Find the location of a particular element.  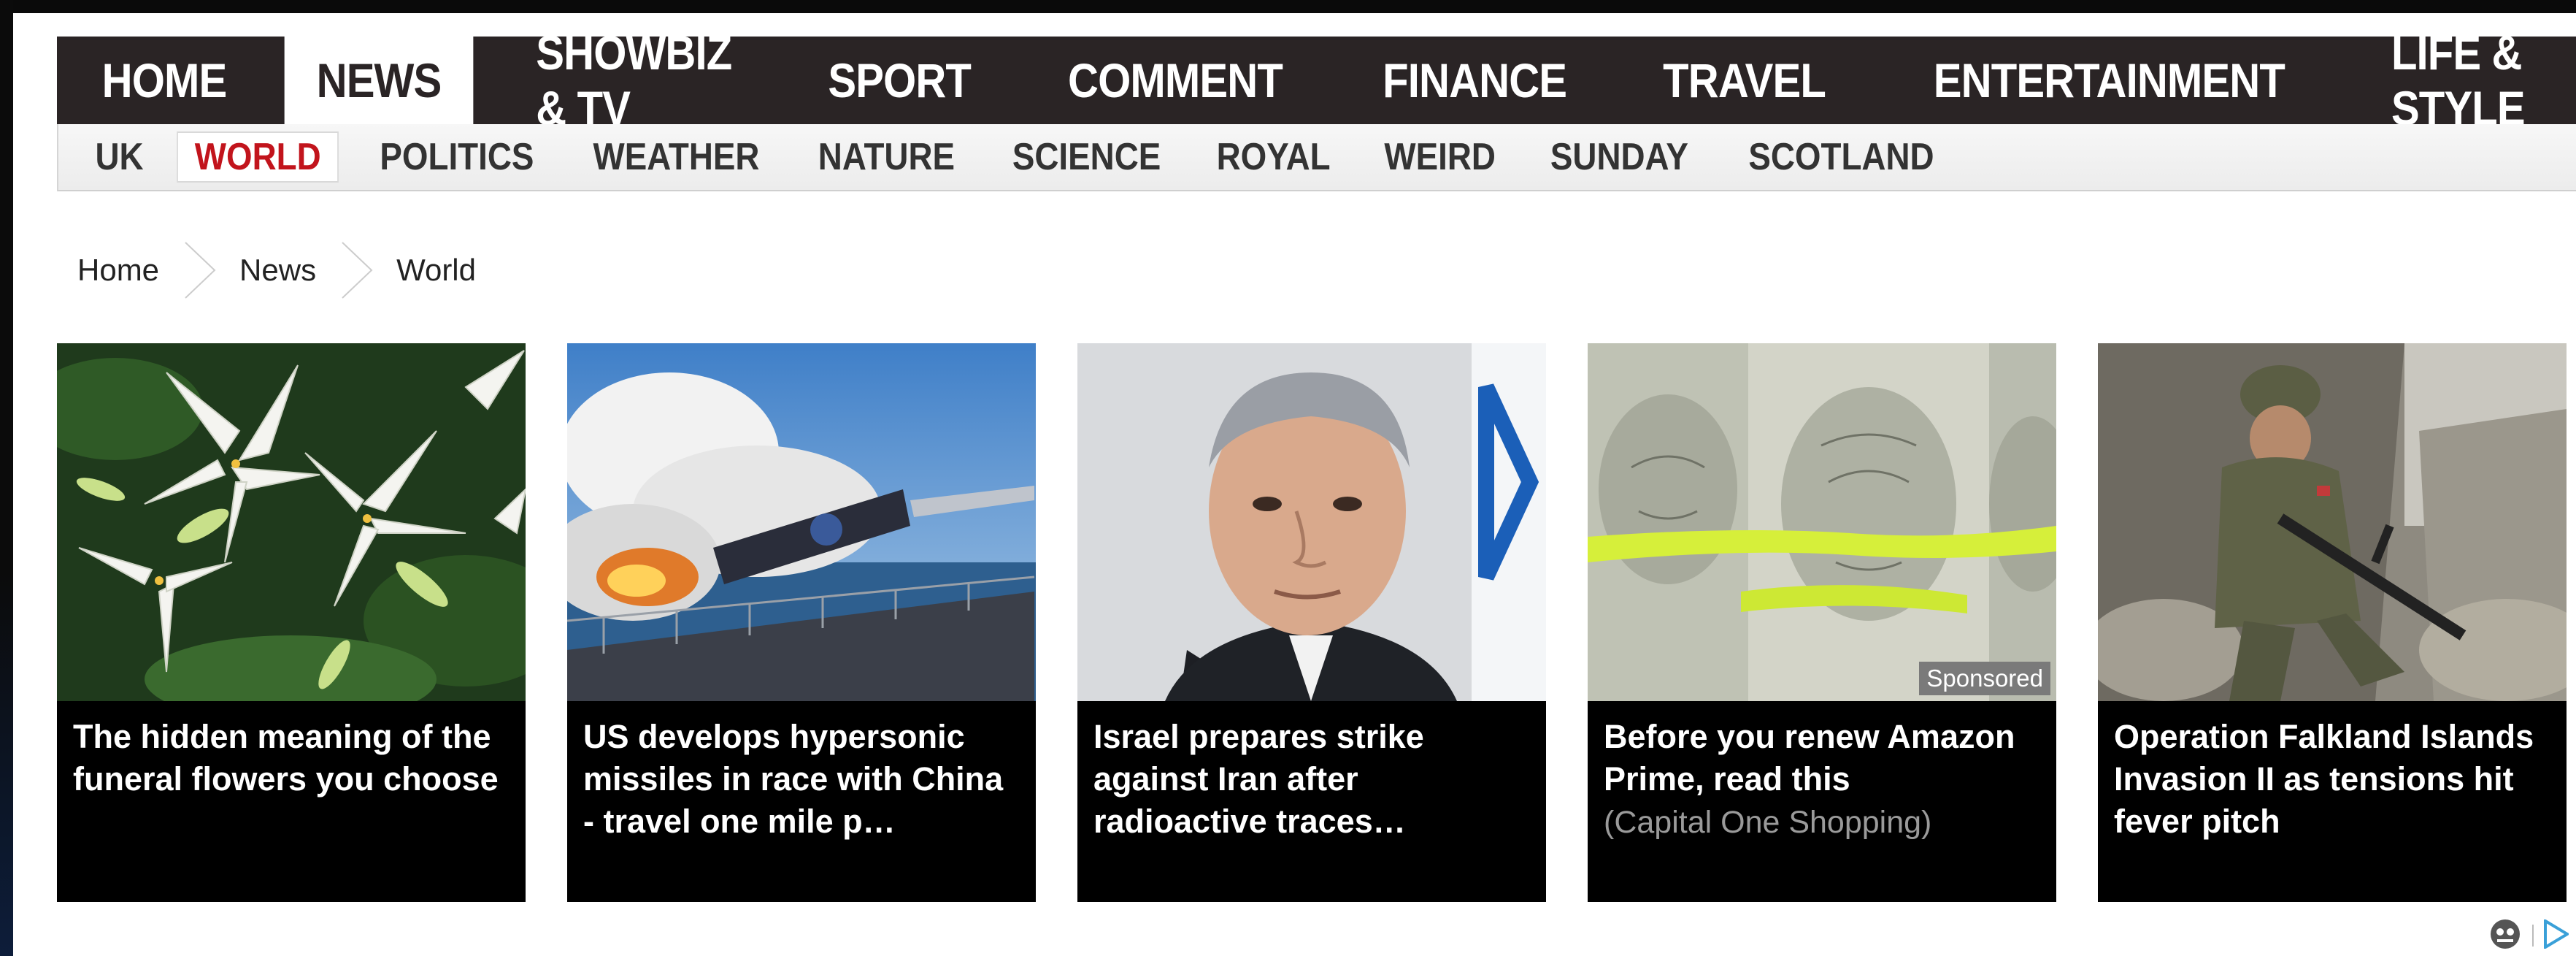

adchoices-icon is located at coordinates (2505, 936).